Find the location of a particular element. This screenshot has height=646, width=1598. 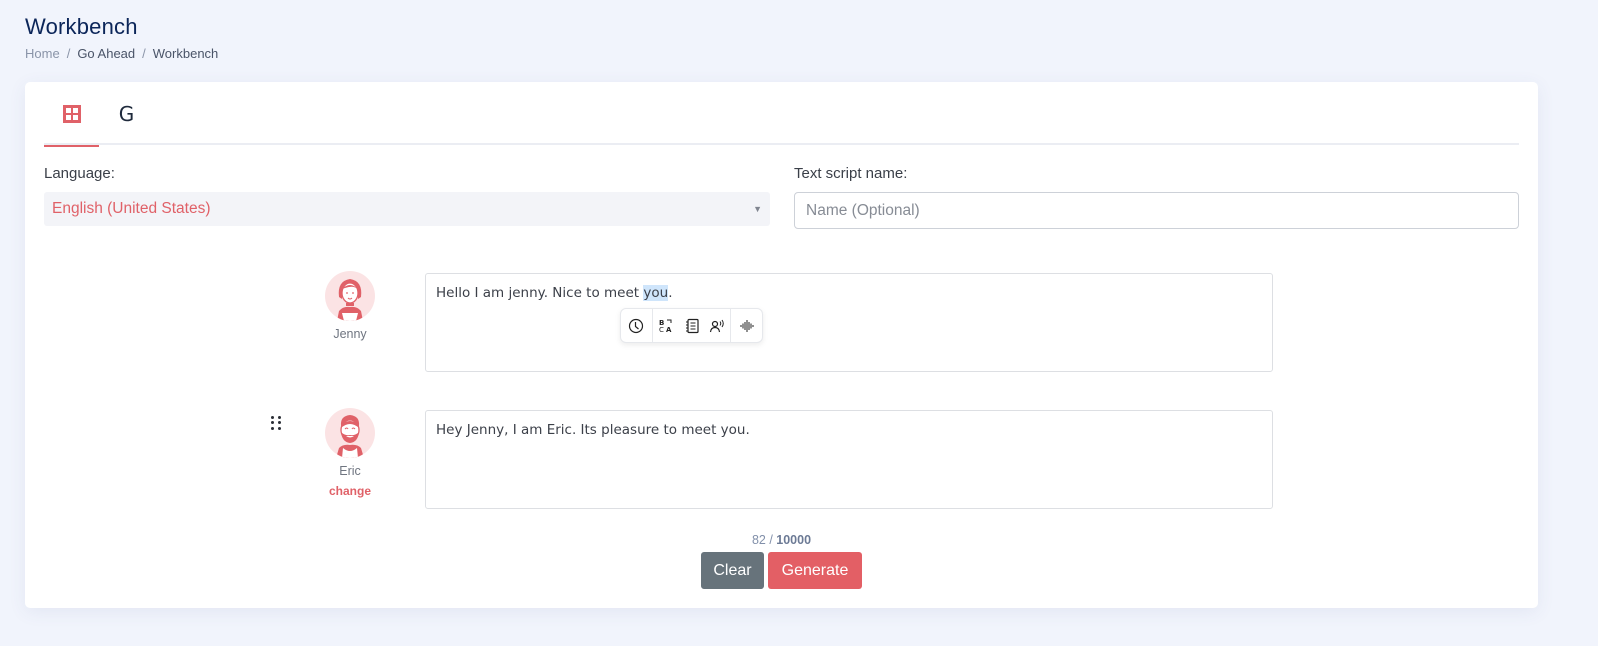

speaker-jenny: Jenny is located at coordinates (350, 306).